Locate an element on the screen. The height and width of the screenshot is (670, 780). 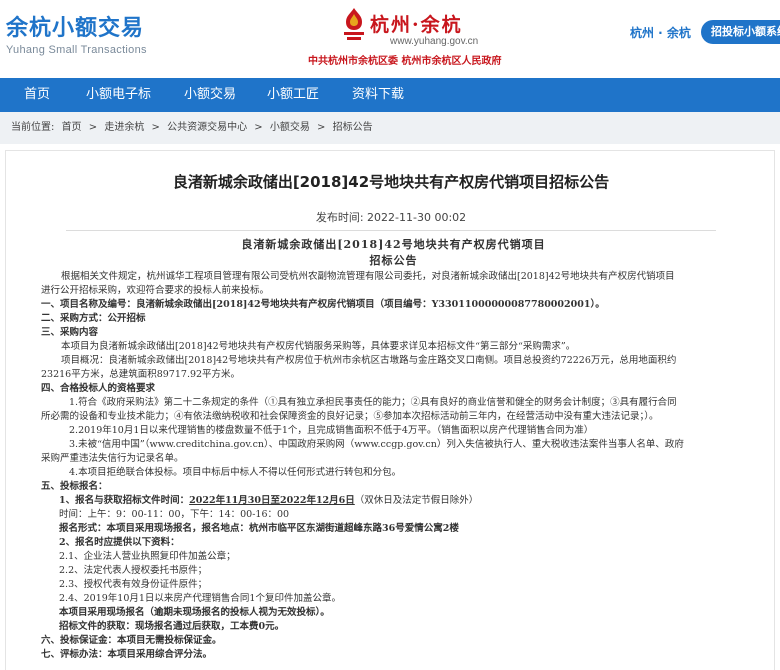
list-item: 2.2、法定代表人授权委托书原件； is located at coordinates (133, 570).